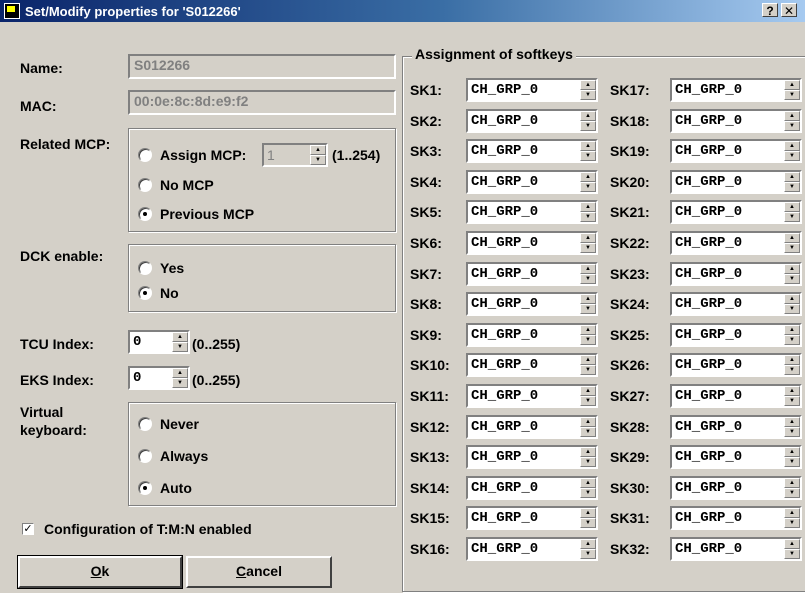 The image size is (805, 593). What do you see at coordinates (192, 155) in the screenshot?
I see `assign-mcp-option: Assign MCP:` at bounding box center [192, 155].